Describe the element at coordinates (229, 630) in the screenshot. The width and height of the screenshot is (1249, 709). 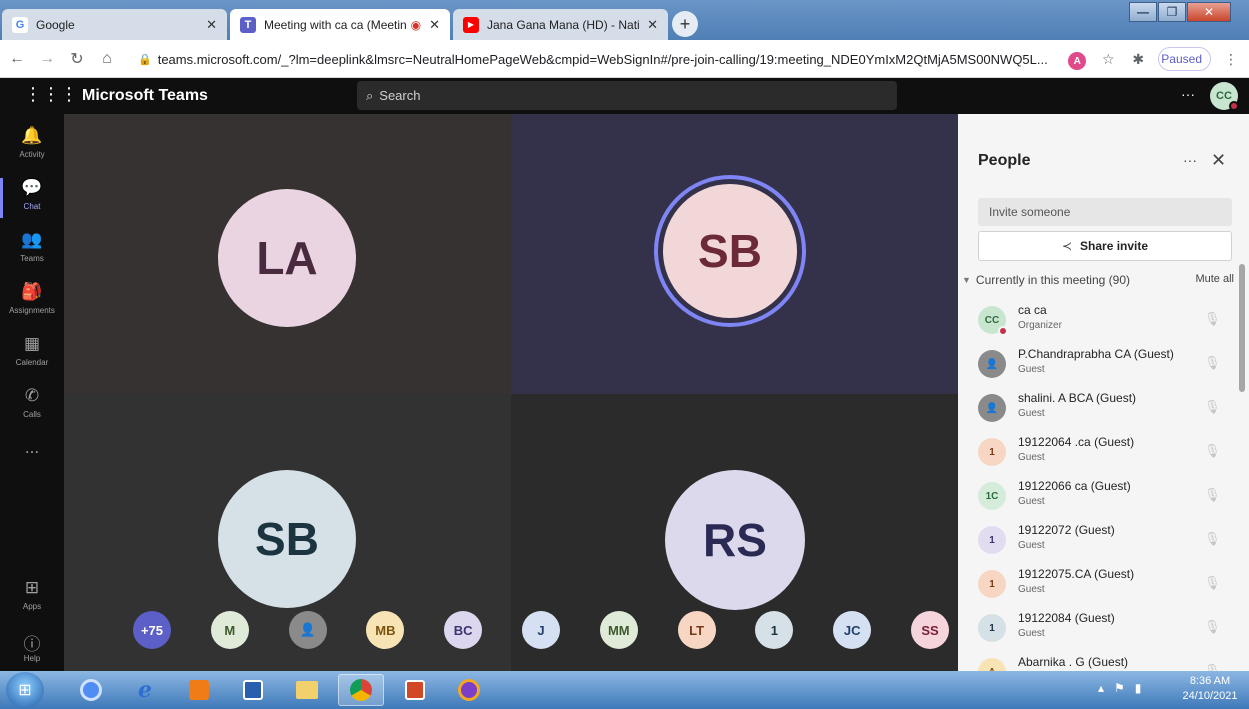
I see `participant-bubble: M` at that location.